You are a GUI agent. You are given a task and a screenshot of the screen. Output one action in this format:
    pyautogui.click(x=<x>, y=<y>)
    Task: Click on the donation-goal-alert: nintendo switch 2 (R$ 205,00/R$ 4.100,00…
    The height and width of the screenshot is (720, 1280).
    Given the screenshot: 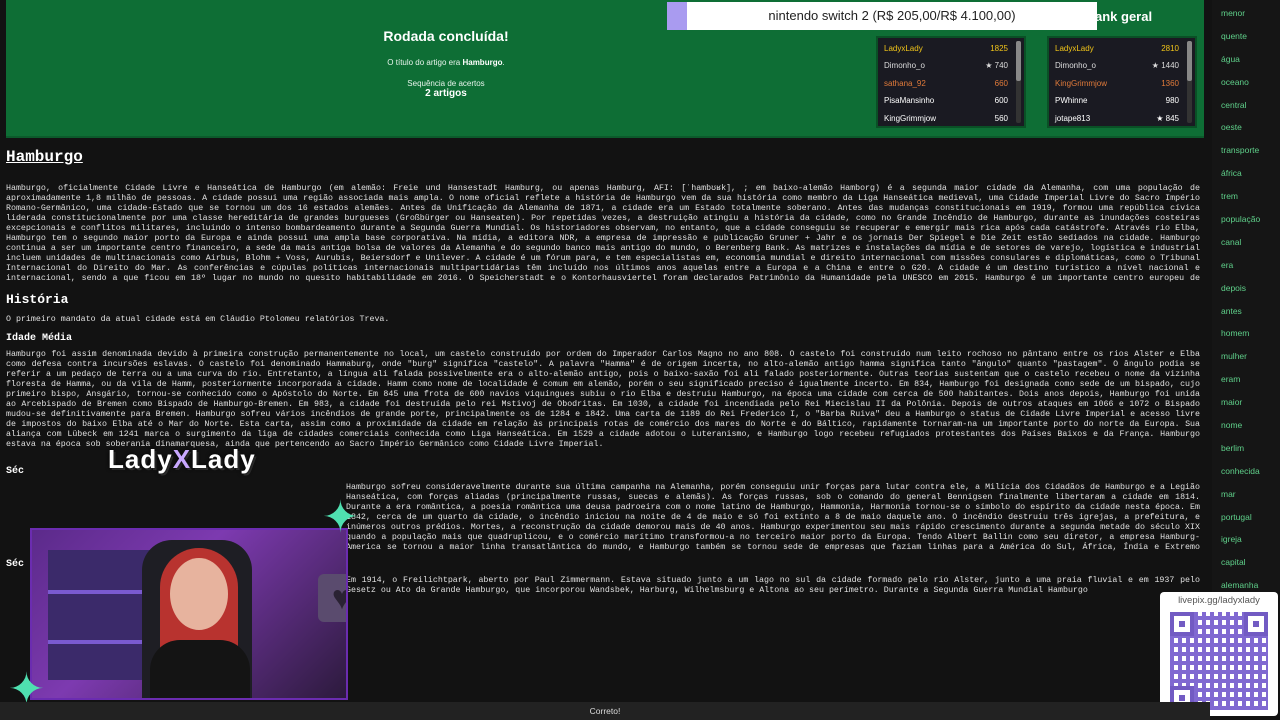 What is the action you would take?
    pyautogui.click(x=882, y=16)
    